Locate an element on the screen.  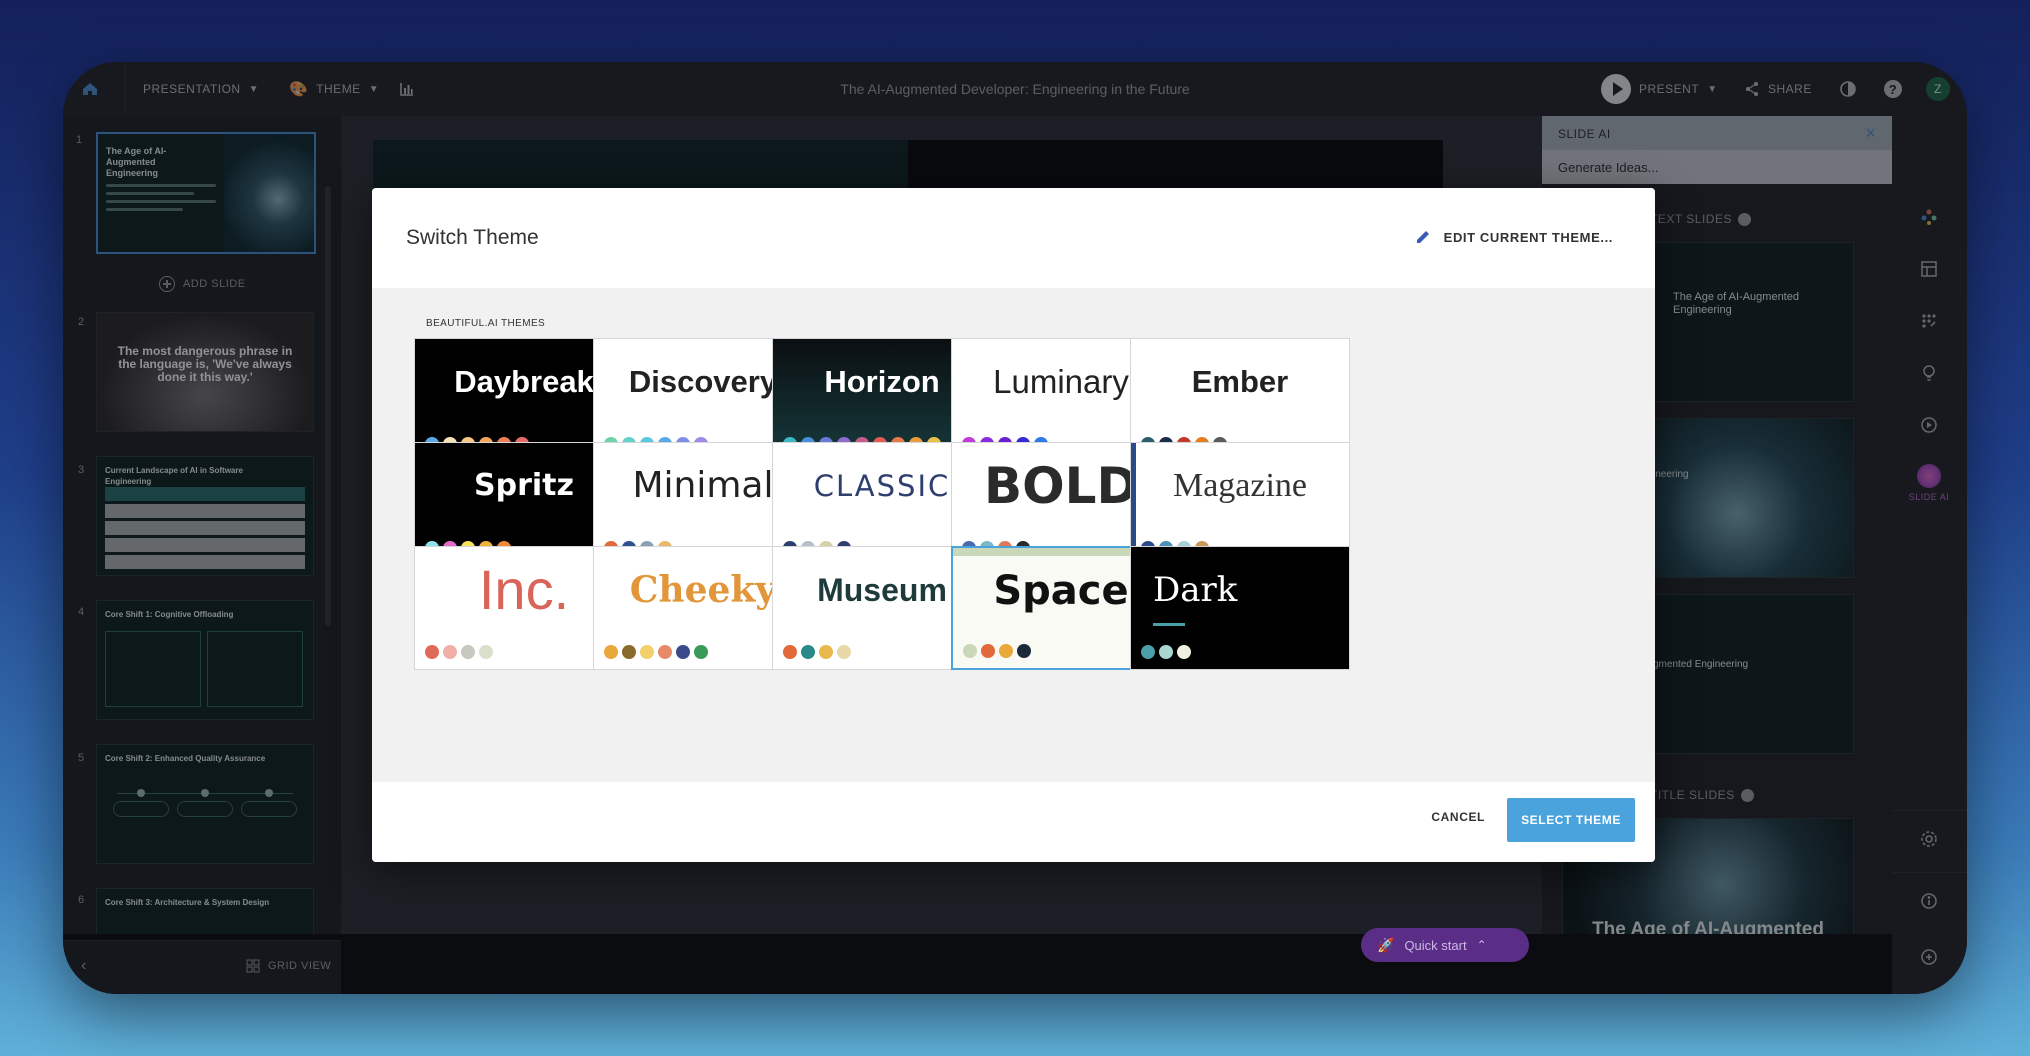
quick-start-button: 🚀 Quick start ⌃ is located at coordinates (1445, 945).